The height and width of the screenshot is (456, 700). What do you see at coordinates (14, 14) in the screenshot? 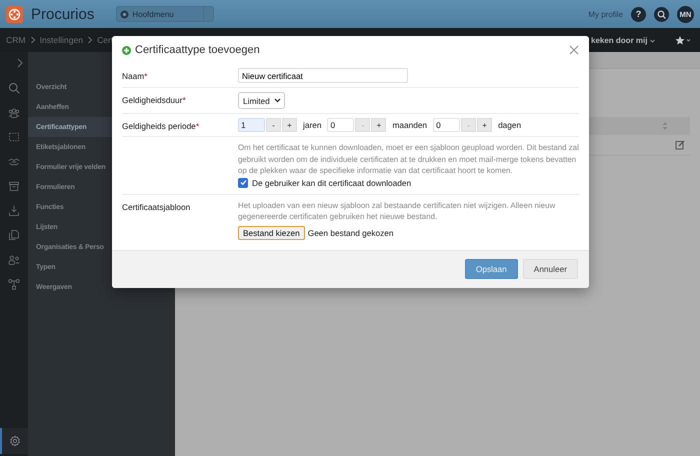
I see `logo-icon` at bounding box center [14, 14].